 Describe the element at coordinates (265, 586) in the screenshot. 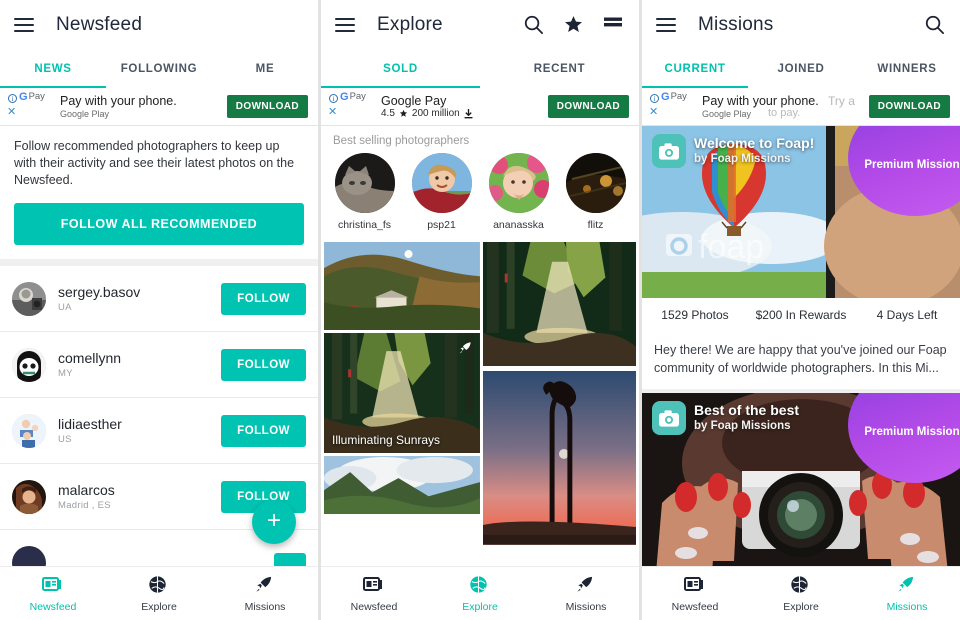

I see `rocket-icon` at that location.